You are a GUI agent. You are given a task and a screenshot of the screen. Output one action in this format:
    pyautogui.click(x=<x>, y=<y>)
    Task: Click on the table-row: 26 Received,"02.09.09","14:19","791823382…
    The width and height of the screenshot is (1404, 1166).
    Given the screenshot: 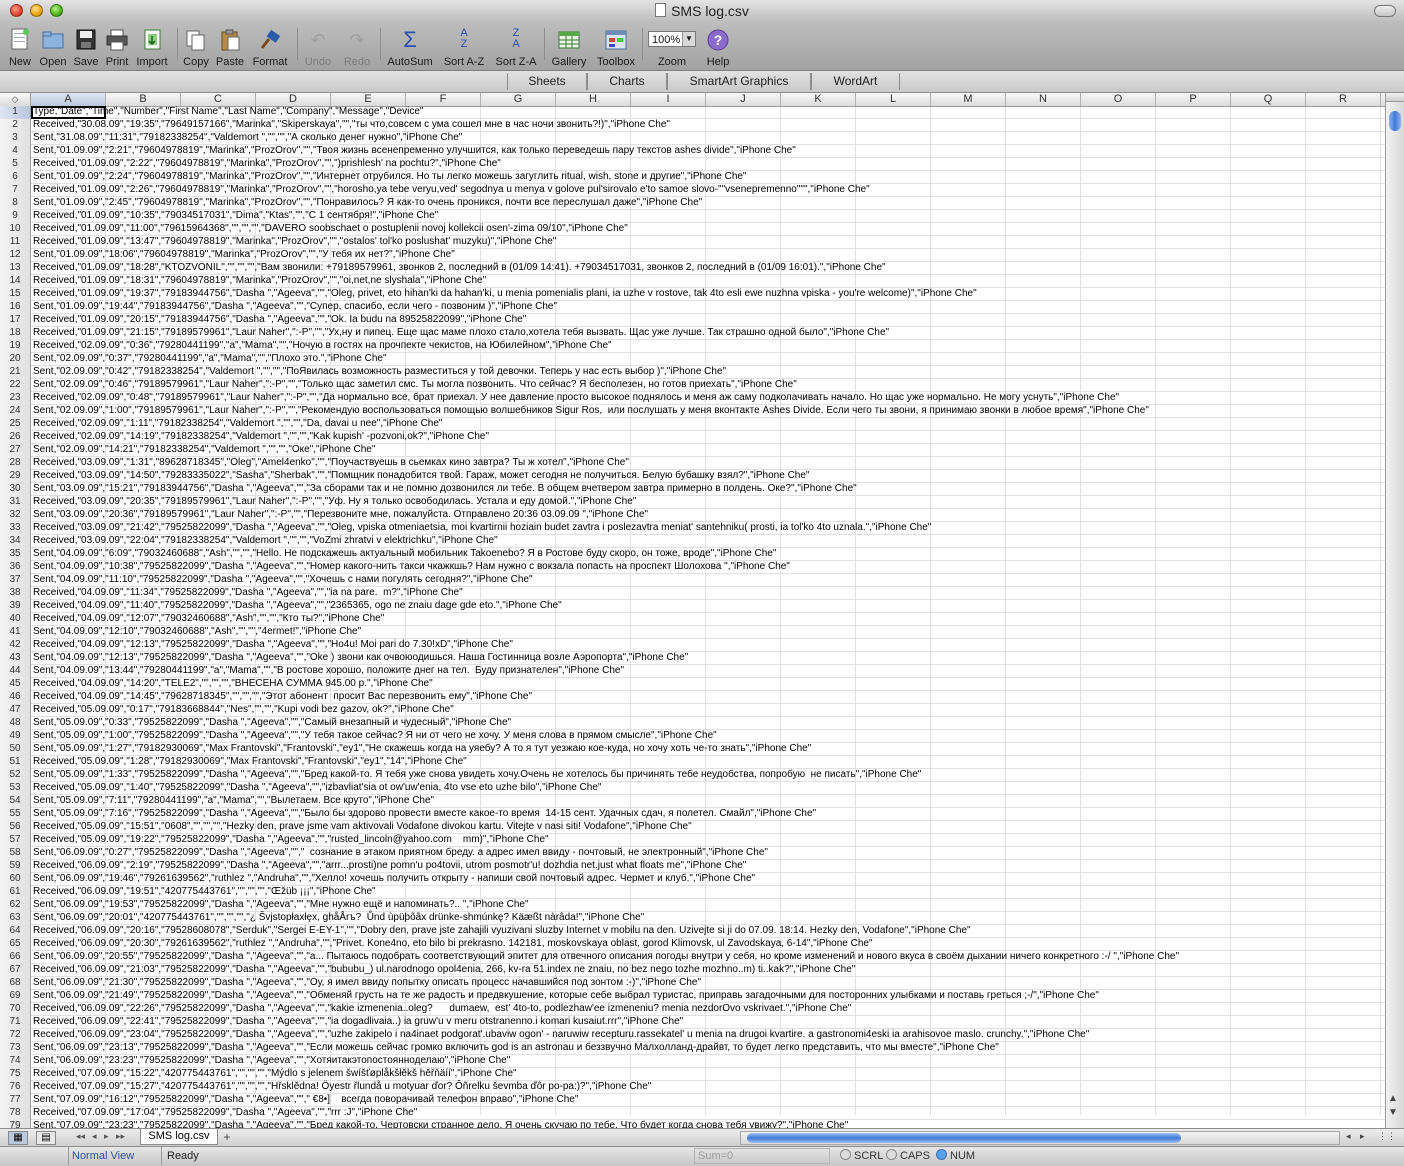 What is the action you would take?
    pyautogui.click(x=692, y=437)
    